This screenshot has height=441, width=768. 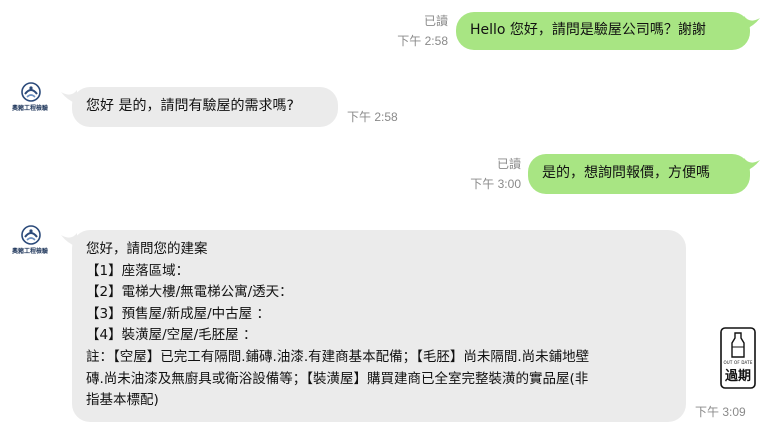 What do you see at coordinates (337, 378) in the screenshot?
I see `message-line: 磚.尚未油漆及無廚具或衛浴設備等；【裝潢屋】購買建商已全室完整裝潢的實品屋(非` at bounding box center [337, 378].